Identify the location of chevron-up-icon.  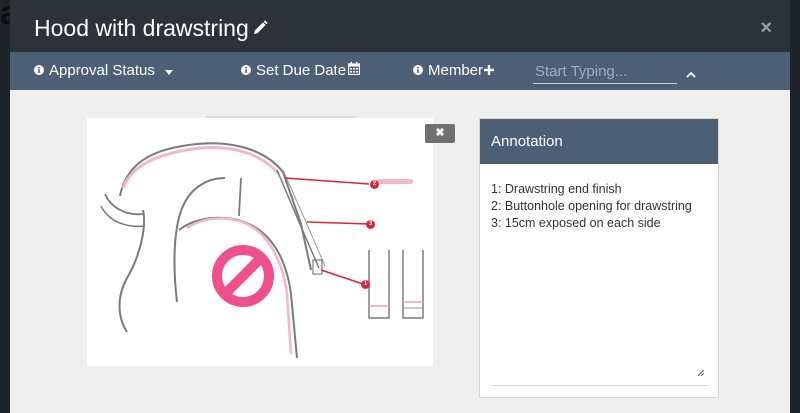
(691, 73).